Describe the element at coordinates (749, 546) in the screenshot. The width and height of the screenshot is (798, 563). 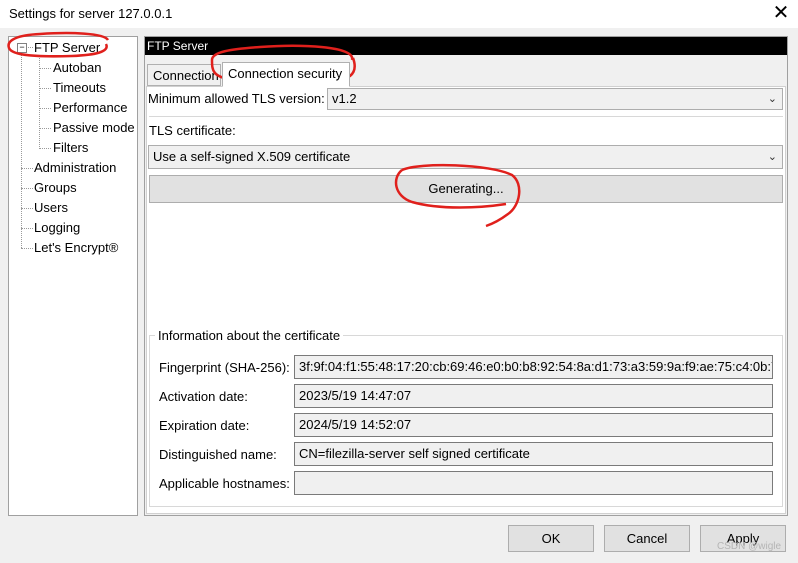
I see `watermark: CSDN @wigle` at that location.